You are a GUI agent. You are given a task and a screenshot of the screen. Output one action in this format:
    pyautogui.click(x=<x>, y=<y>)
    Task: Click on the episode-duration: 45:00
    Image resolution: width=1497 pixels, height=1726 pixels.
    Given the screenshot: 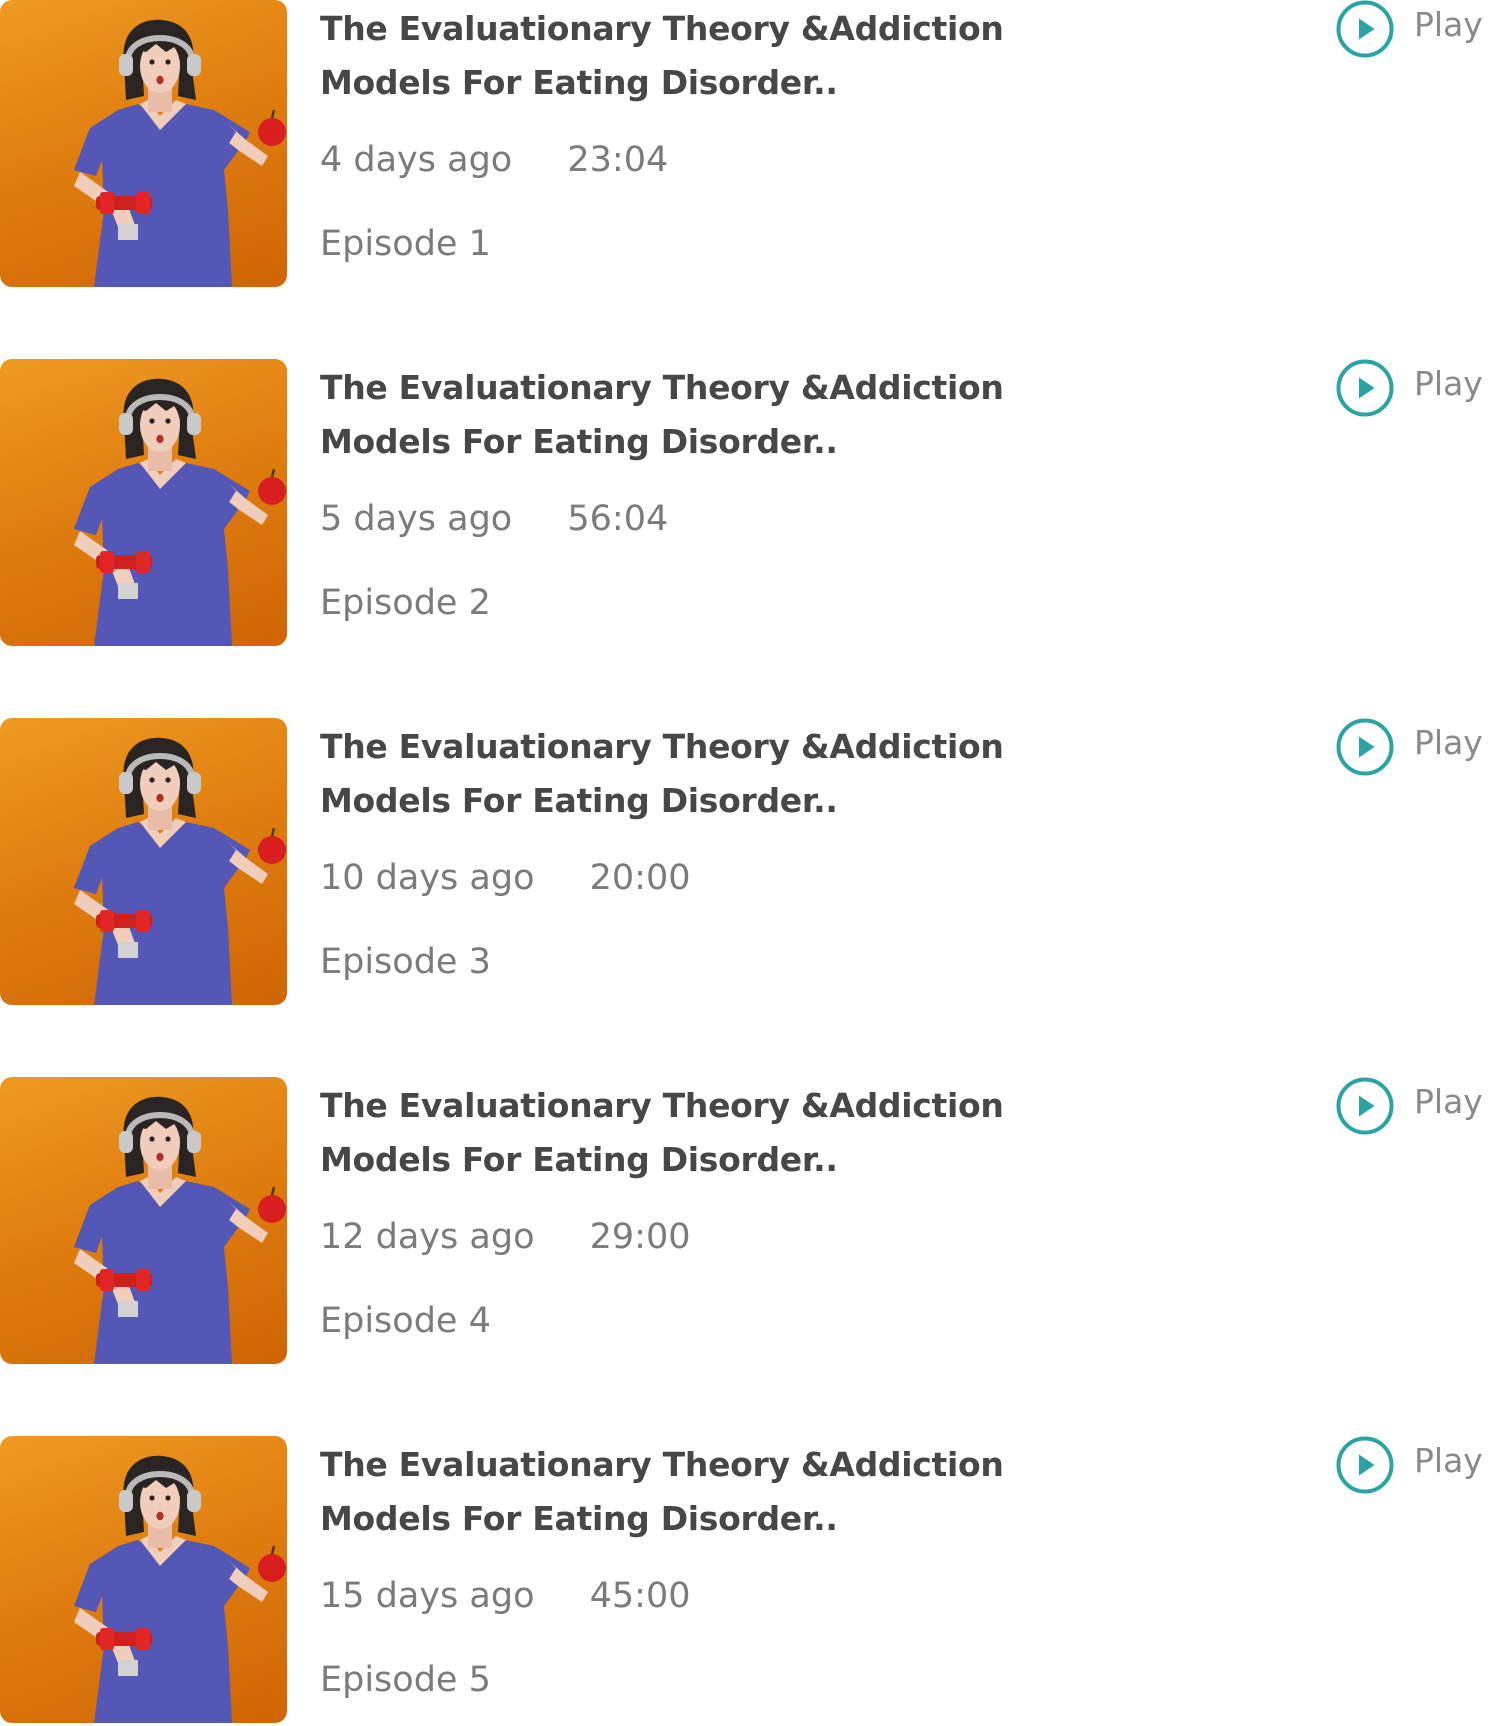 What is the action you would take?
    pyautogui.click(x=640, y=1596)
    